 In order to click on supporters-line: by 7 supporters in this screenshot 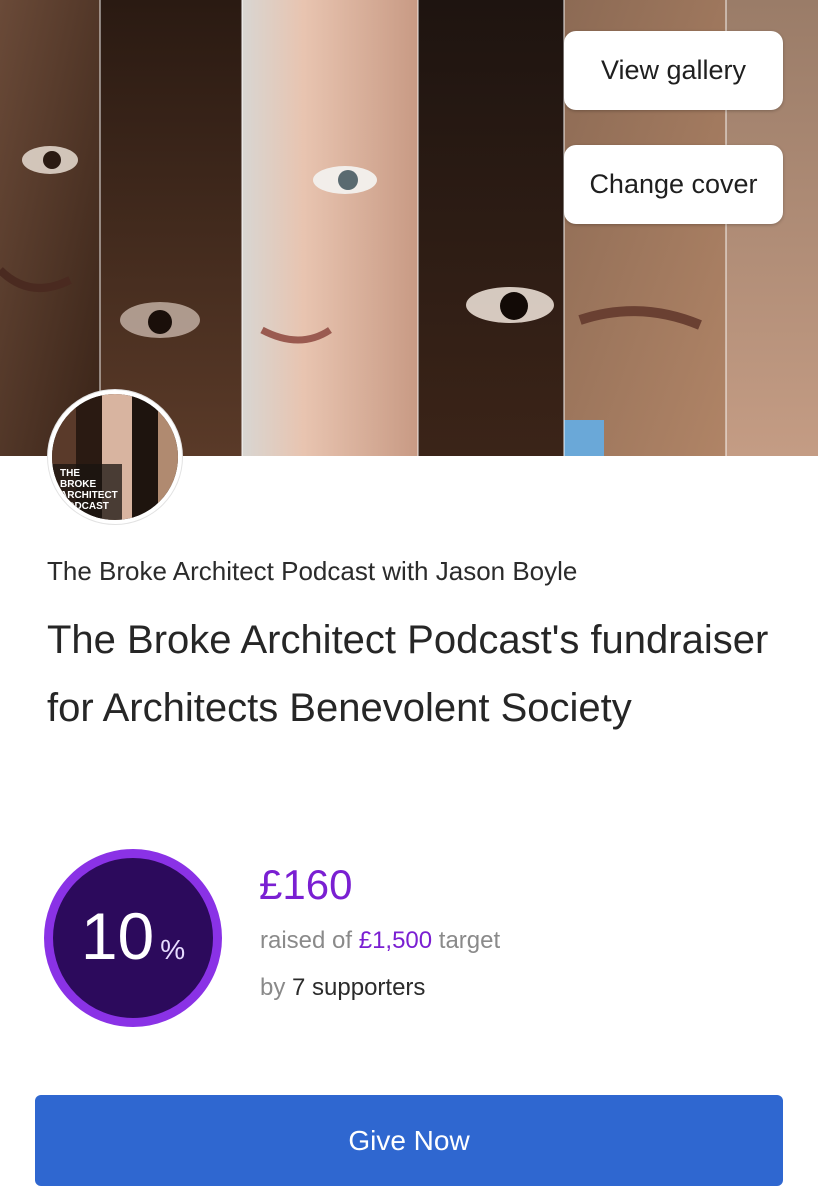, I will do `click(342, 988)`.